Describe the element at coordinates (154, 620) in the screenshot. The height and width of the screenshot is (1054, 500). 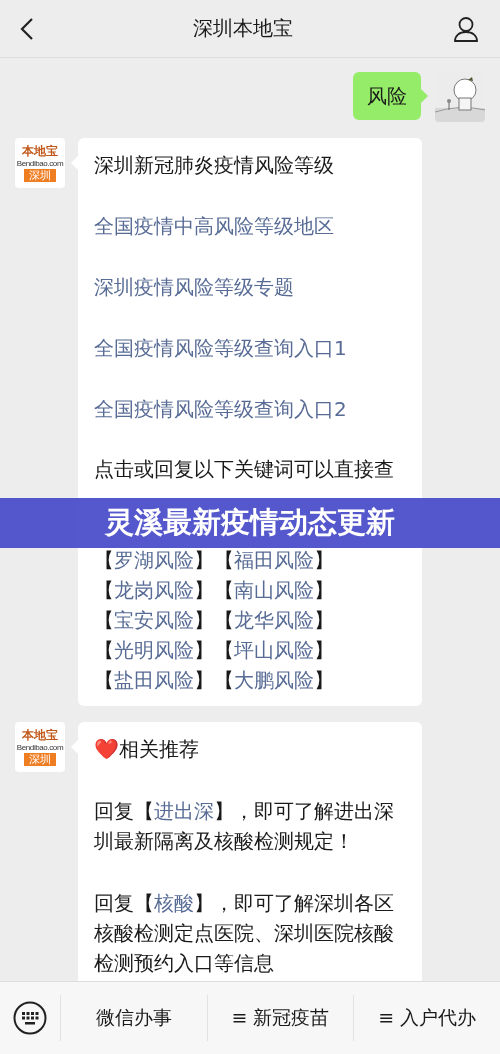
I see `region-link: 宝安风险` at that location.